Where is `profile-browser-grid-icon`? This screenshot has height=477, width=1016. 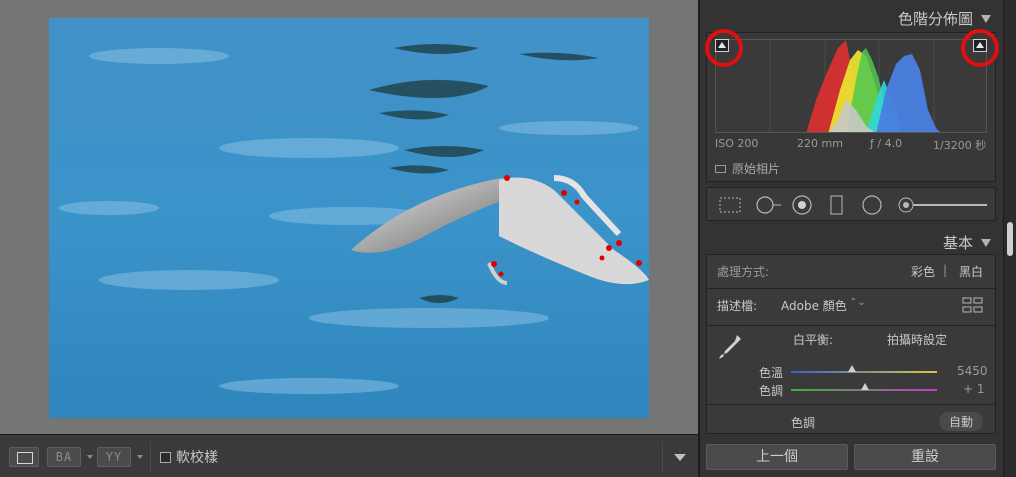 profile-browser-grid-icon is located at coordinates (973, 305).